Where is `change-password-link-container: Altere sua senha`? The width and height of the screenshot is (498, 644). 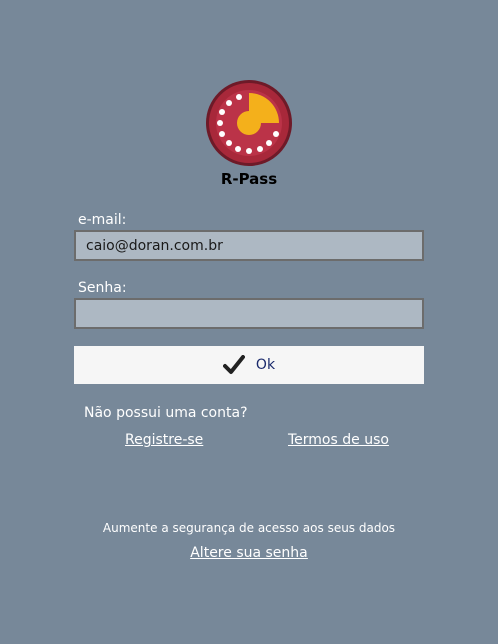 change-password-link-container: Altere sua senha is located at coordinates (249, 553).